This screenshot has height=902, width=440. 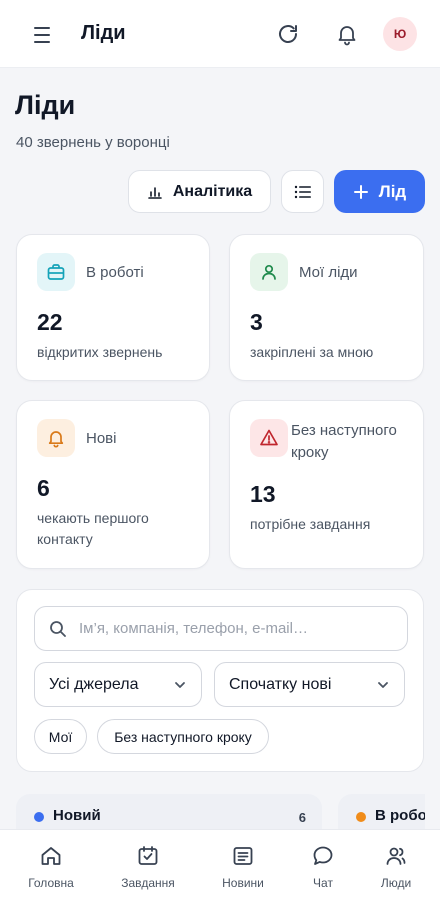 What do you see at coordinates (344, 441) in the screenshot?
I see `stat-label: Без наступного кроку` at bounding box center [344, 441].